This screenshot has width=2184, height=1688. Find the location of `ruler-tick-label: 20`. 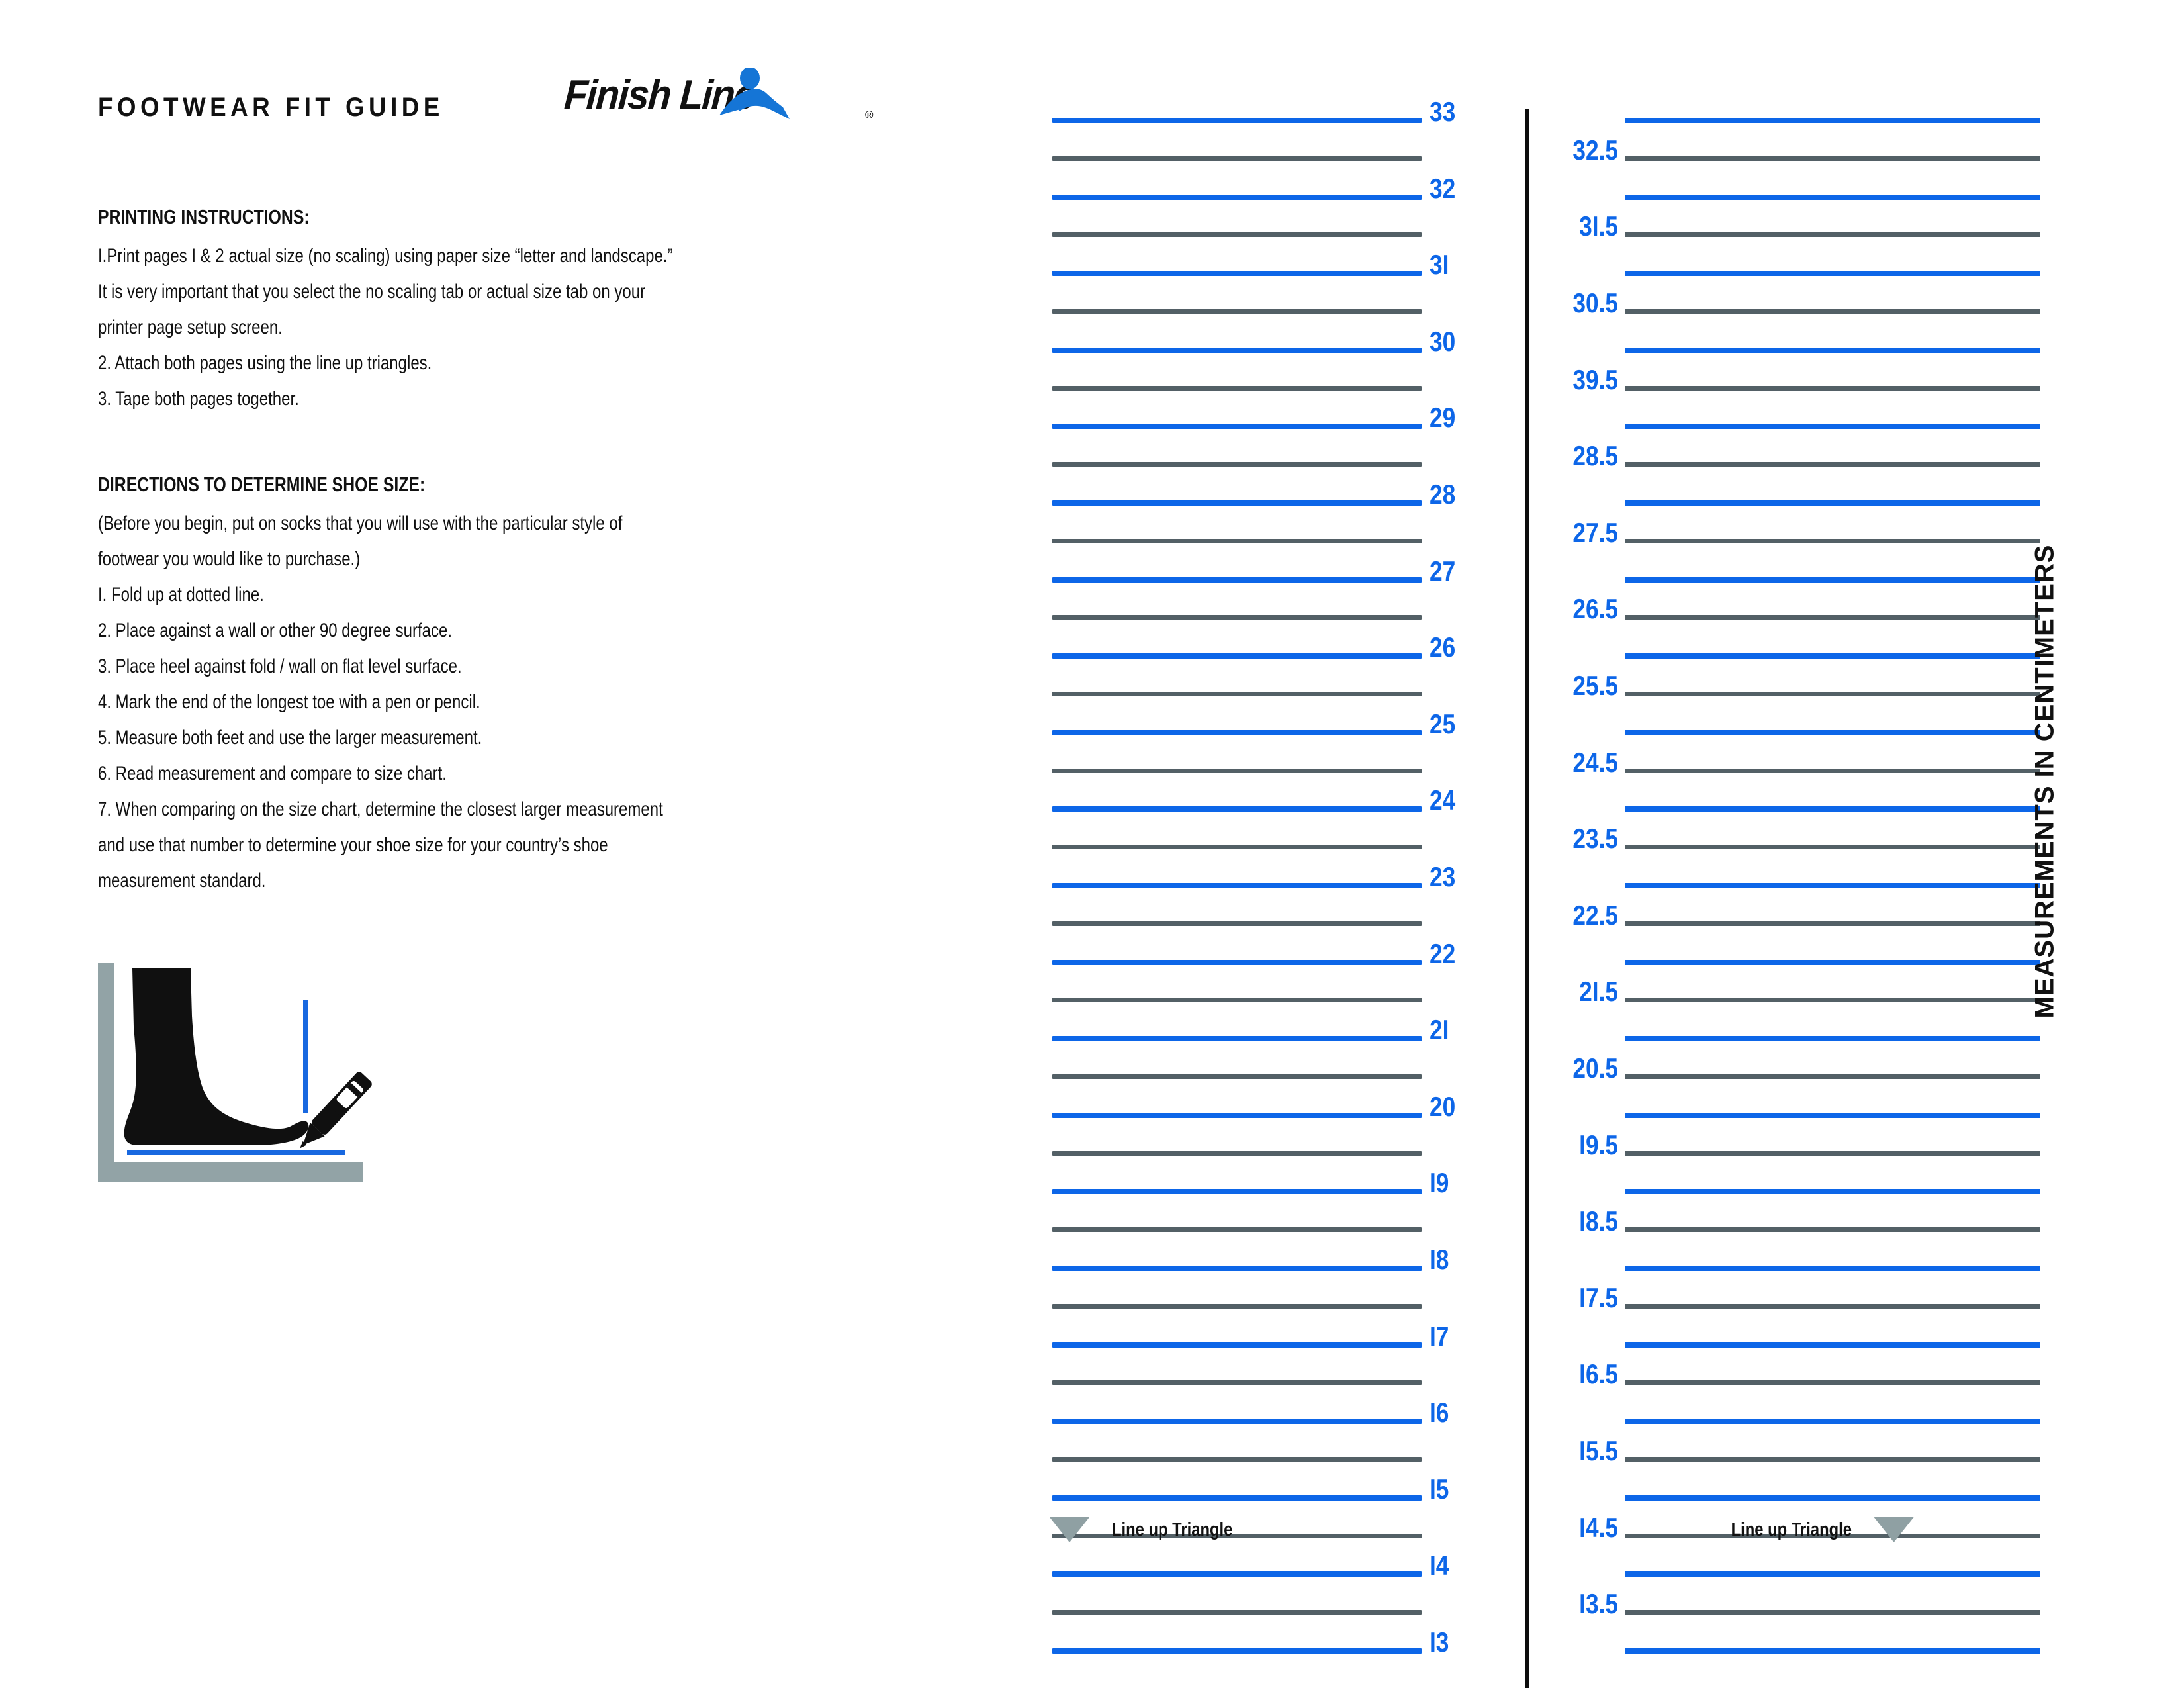

ruler-tick-label: 20 is located at coordinates (1443, 1106).